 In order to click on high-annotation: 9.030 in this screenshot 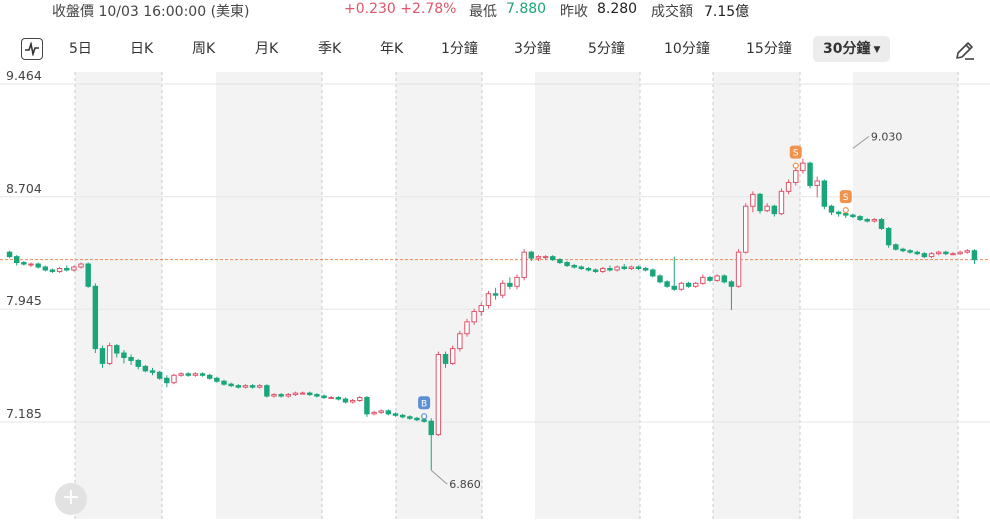, I will do `click(887, 136)`.